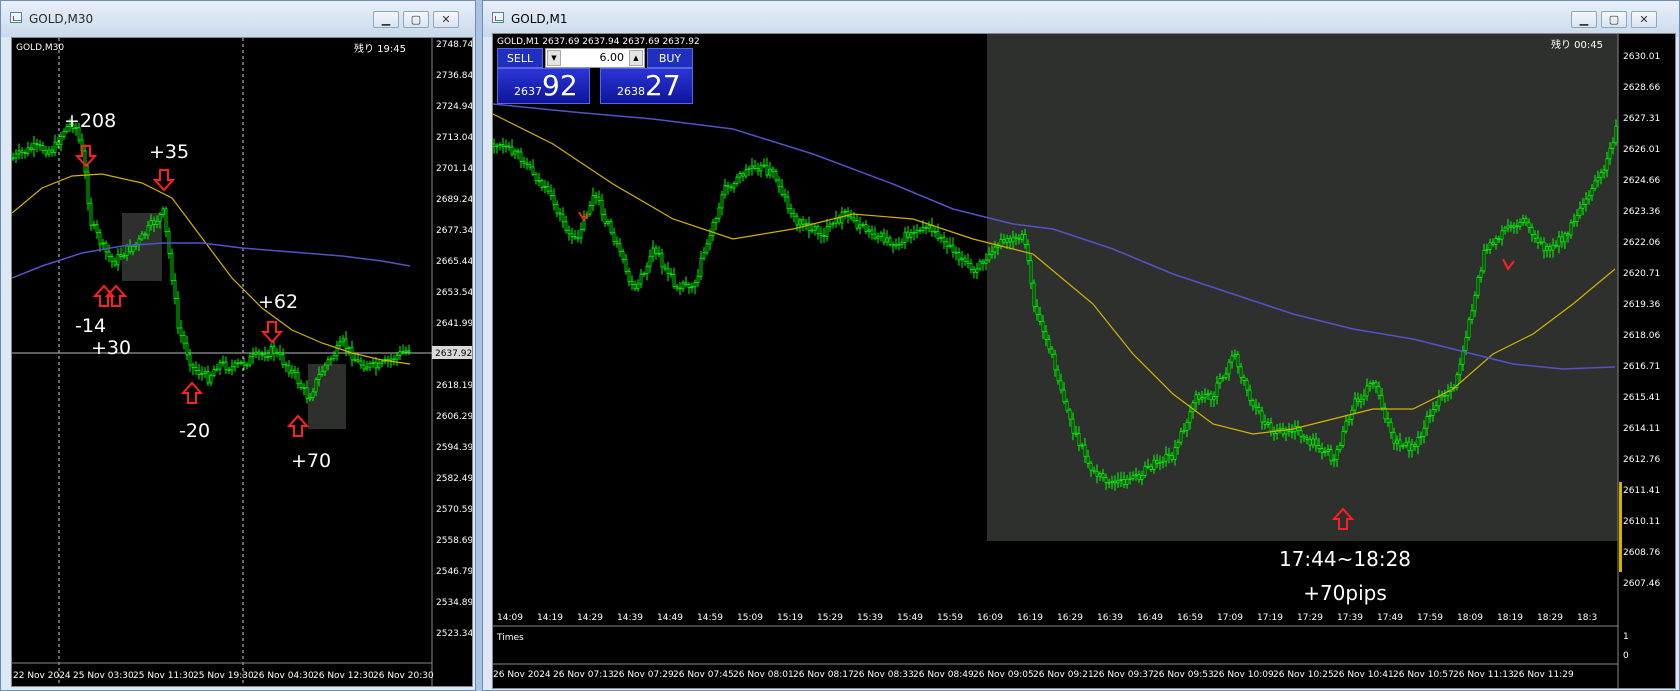 The width and height of the screenshot is (1680, 691). I want to click on sell-arrow-icon, so click(164, 180).